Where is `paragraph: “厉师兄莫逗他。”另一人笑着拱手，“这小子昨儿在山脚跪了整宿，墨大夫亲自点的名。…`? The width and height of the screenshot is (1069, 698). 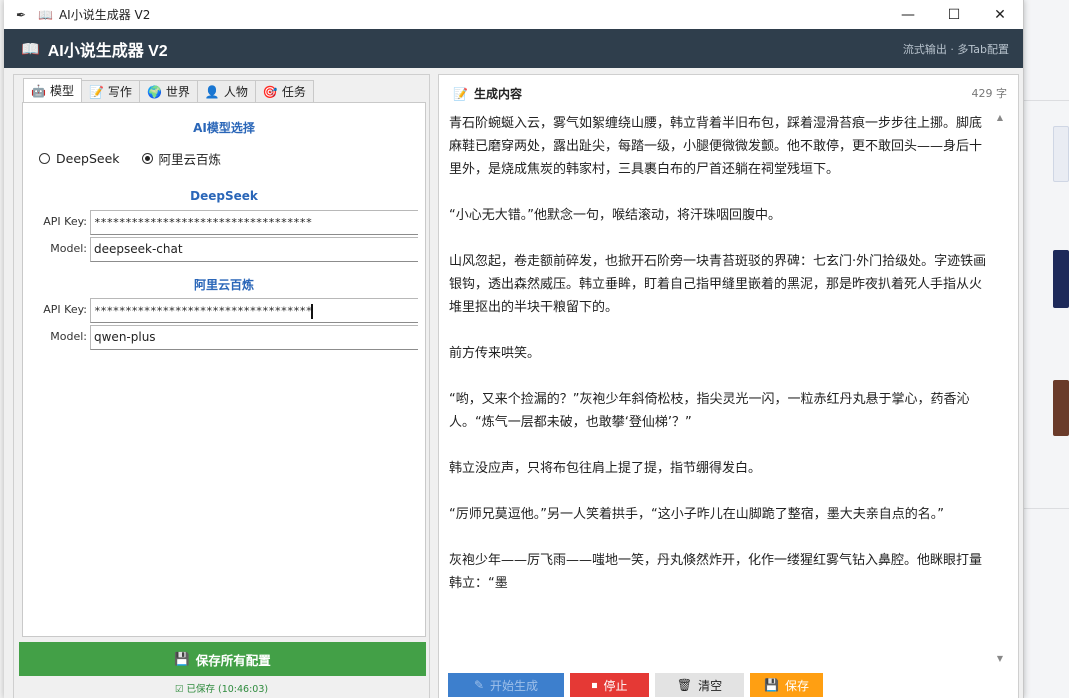 paragraph: “厉师兄莫逗他。”另一人笑着拱手，“这小子昨儿在山脚跪了整宿，墨大夫亲自点的名。… is located at coordinates (696, 514).